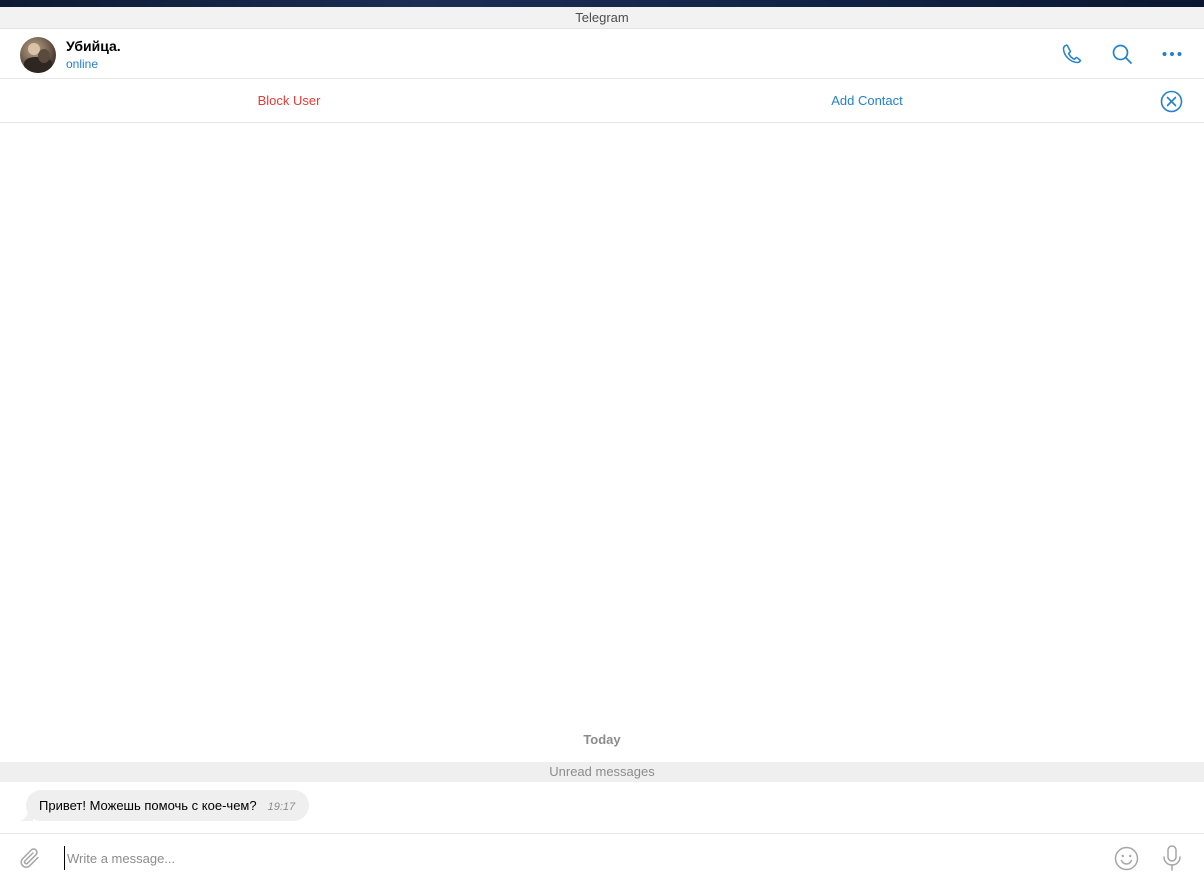  I want to click on window-title: Telegram, so click(602, 17).